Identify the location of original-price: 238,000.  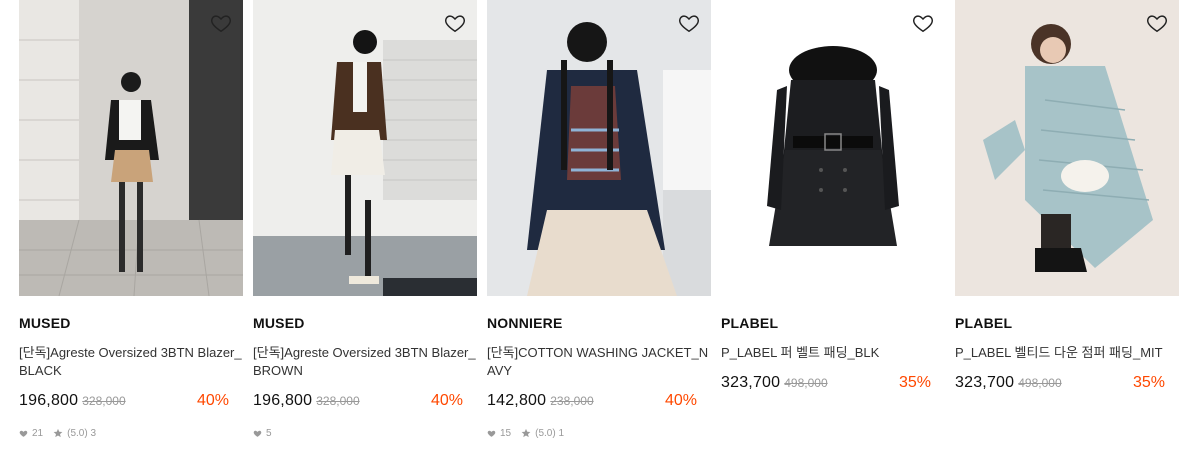
(572, 401).